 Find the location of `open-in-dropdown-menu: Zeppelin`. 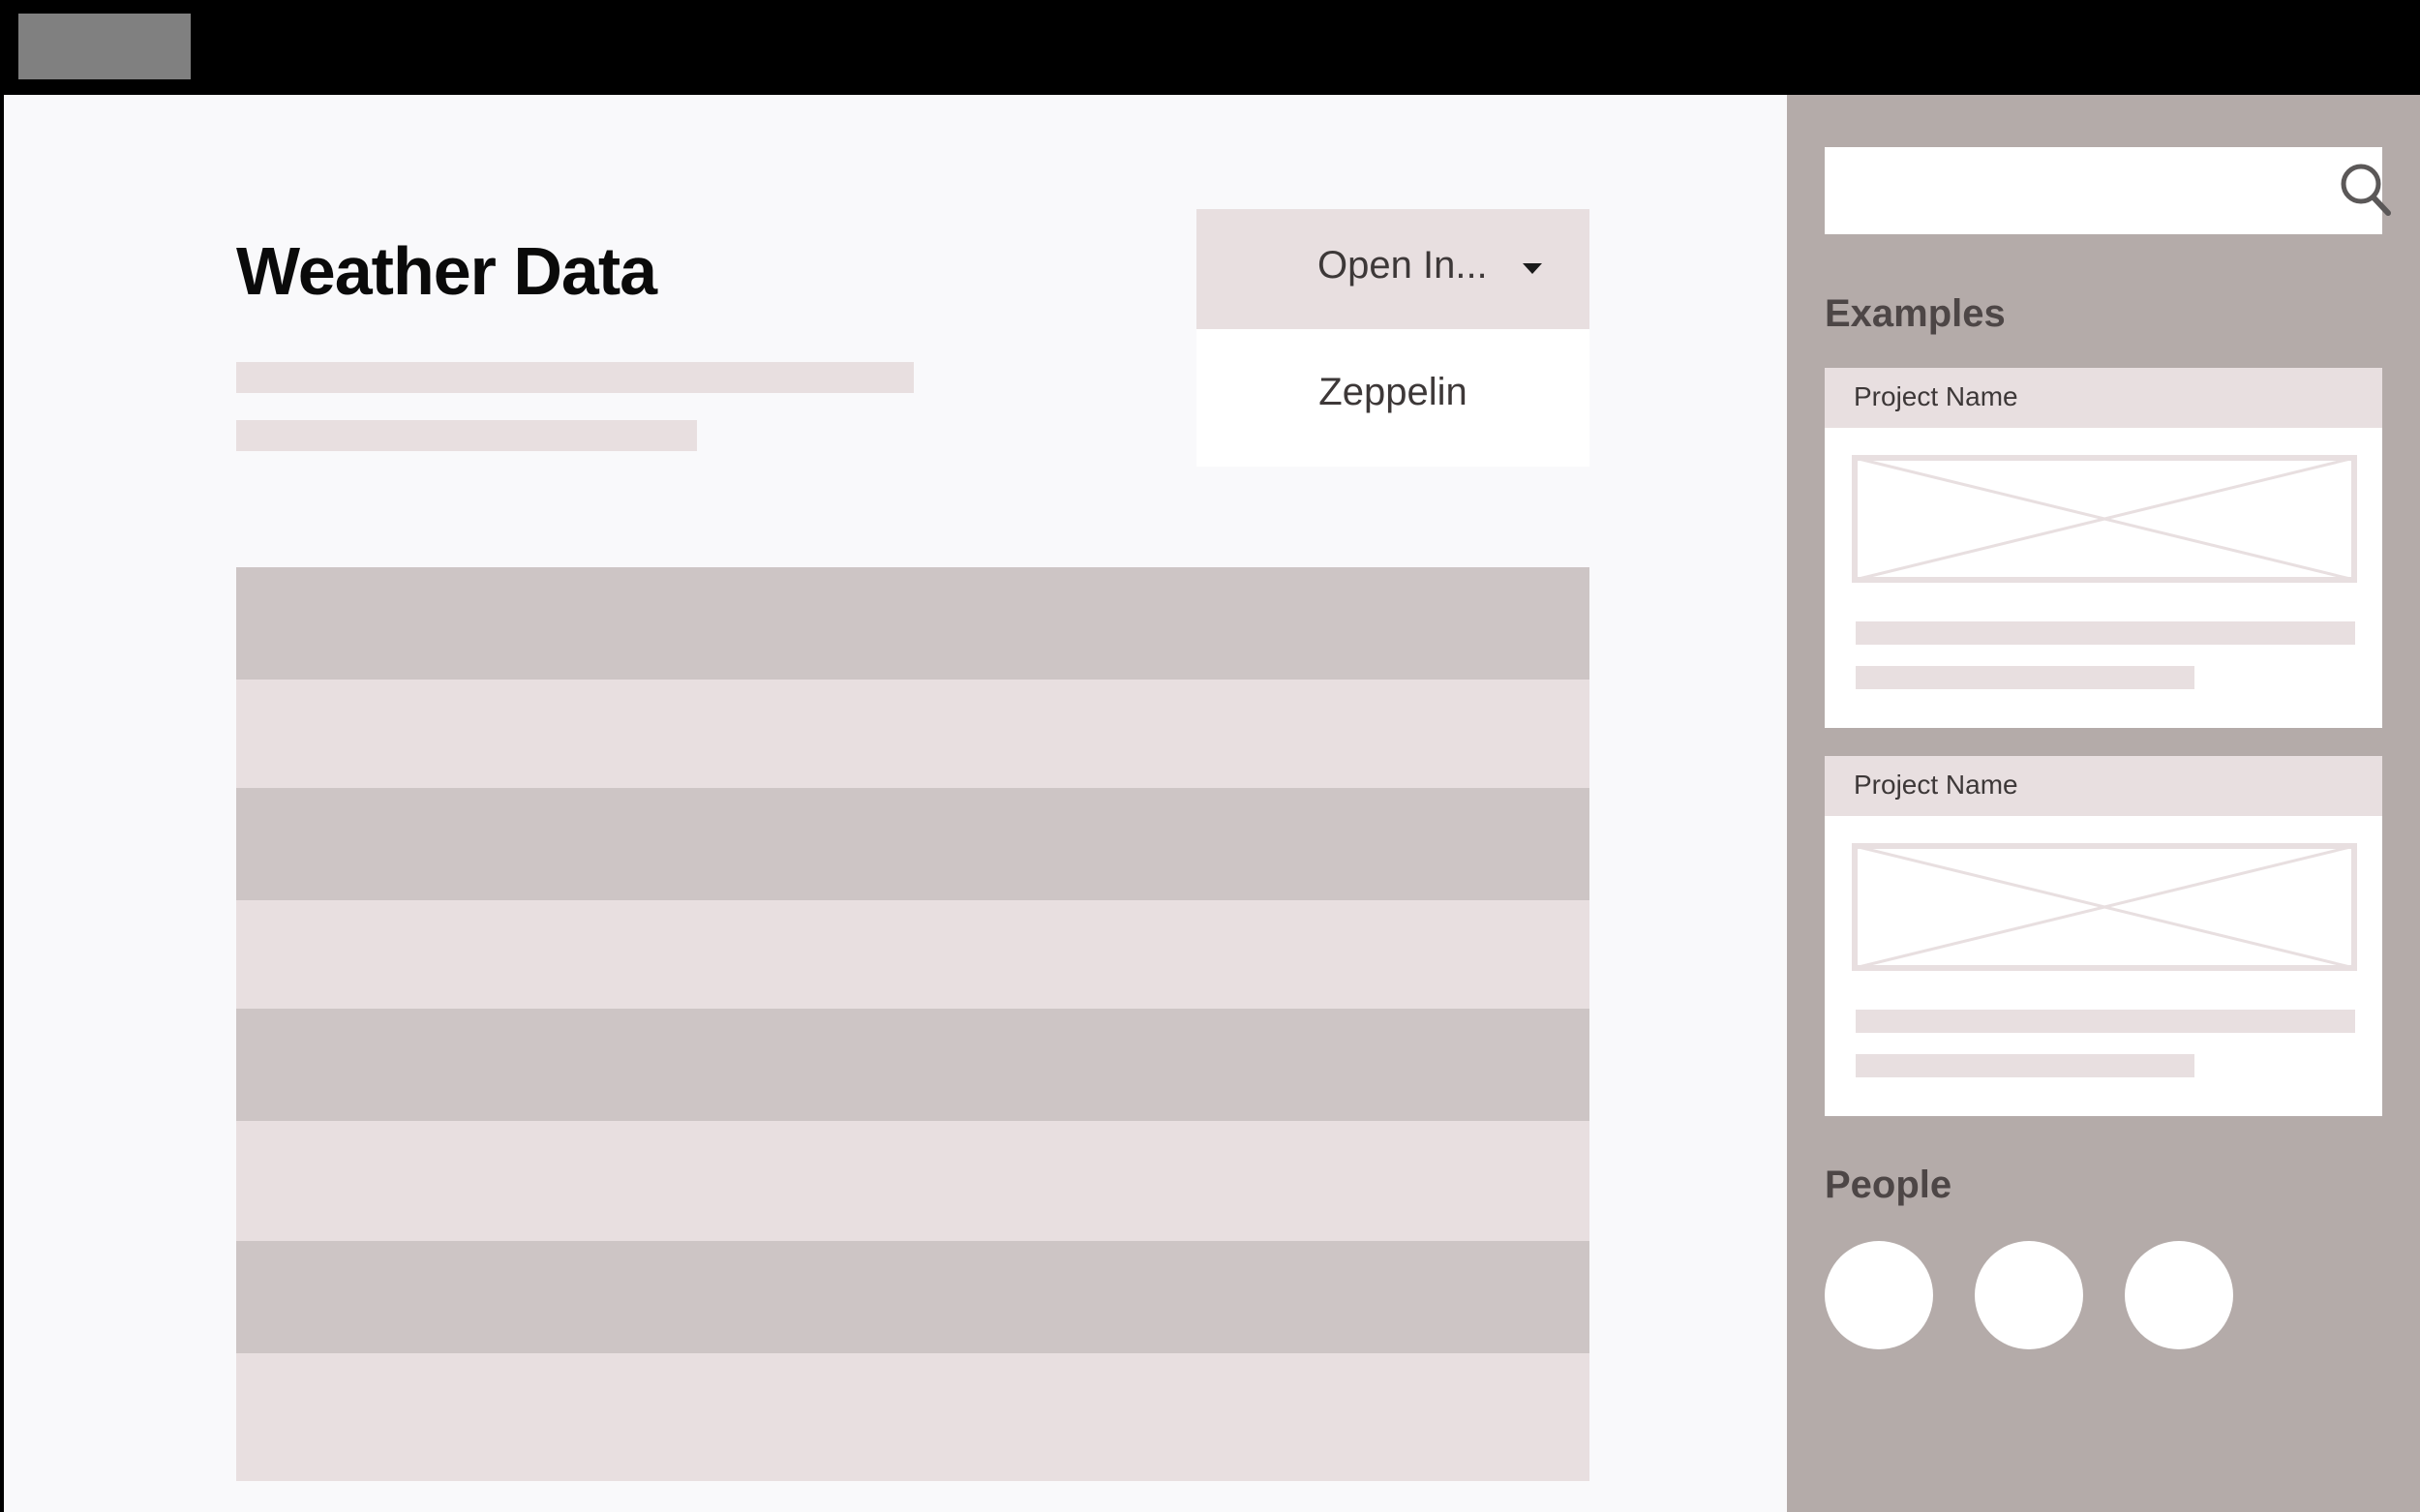

open-in-dropdown-menu: Zeppelin is located at coordinates (1392, 398).